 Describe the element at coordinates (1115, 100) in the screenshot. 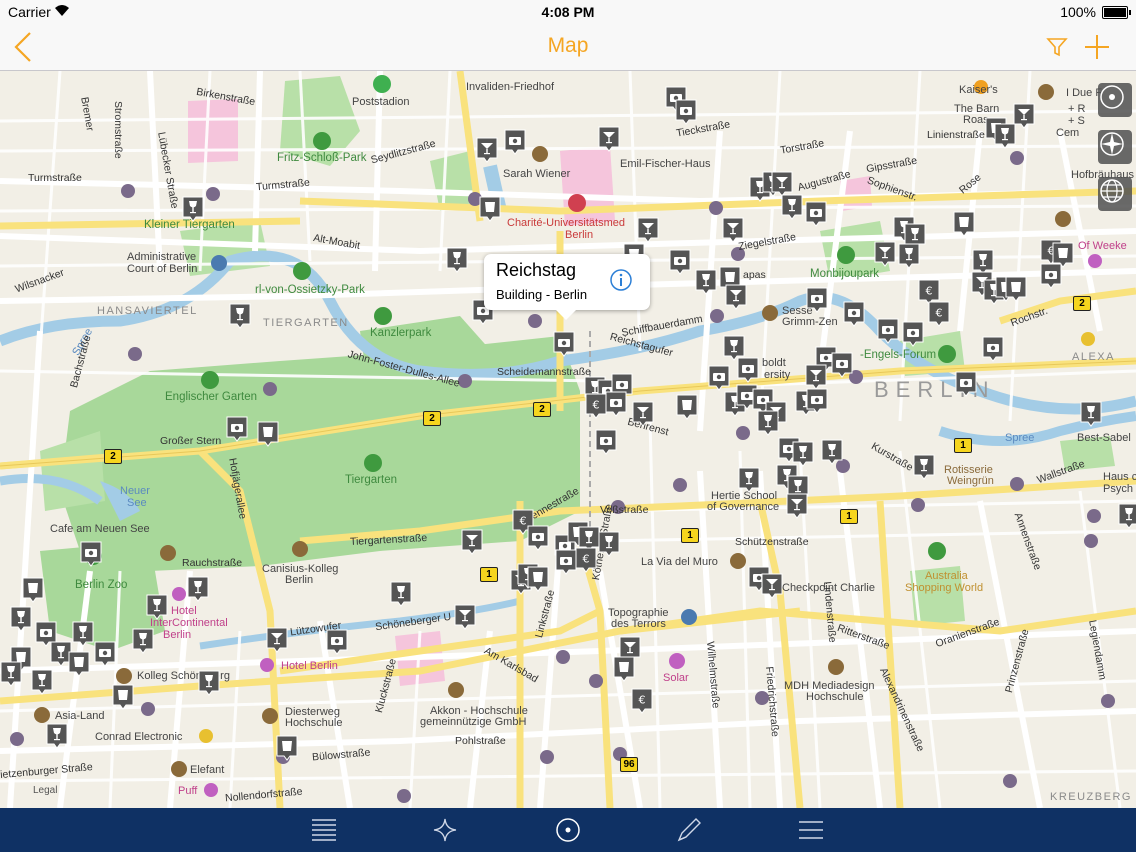

I see `locate-button` at that location.